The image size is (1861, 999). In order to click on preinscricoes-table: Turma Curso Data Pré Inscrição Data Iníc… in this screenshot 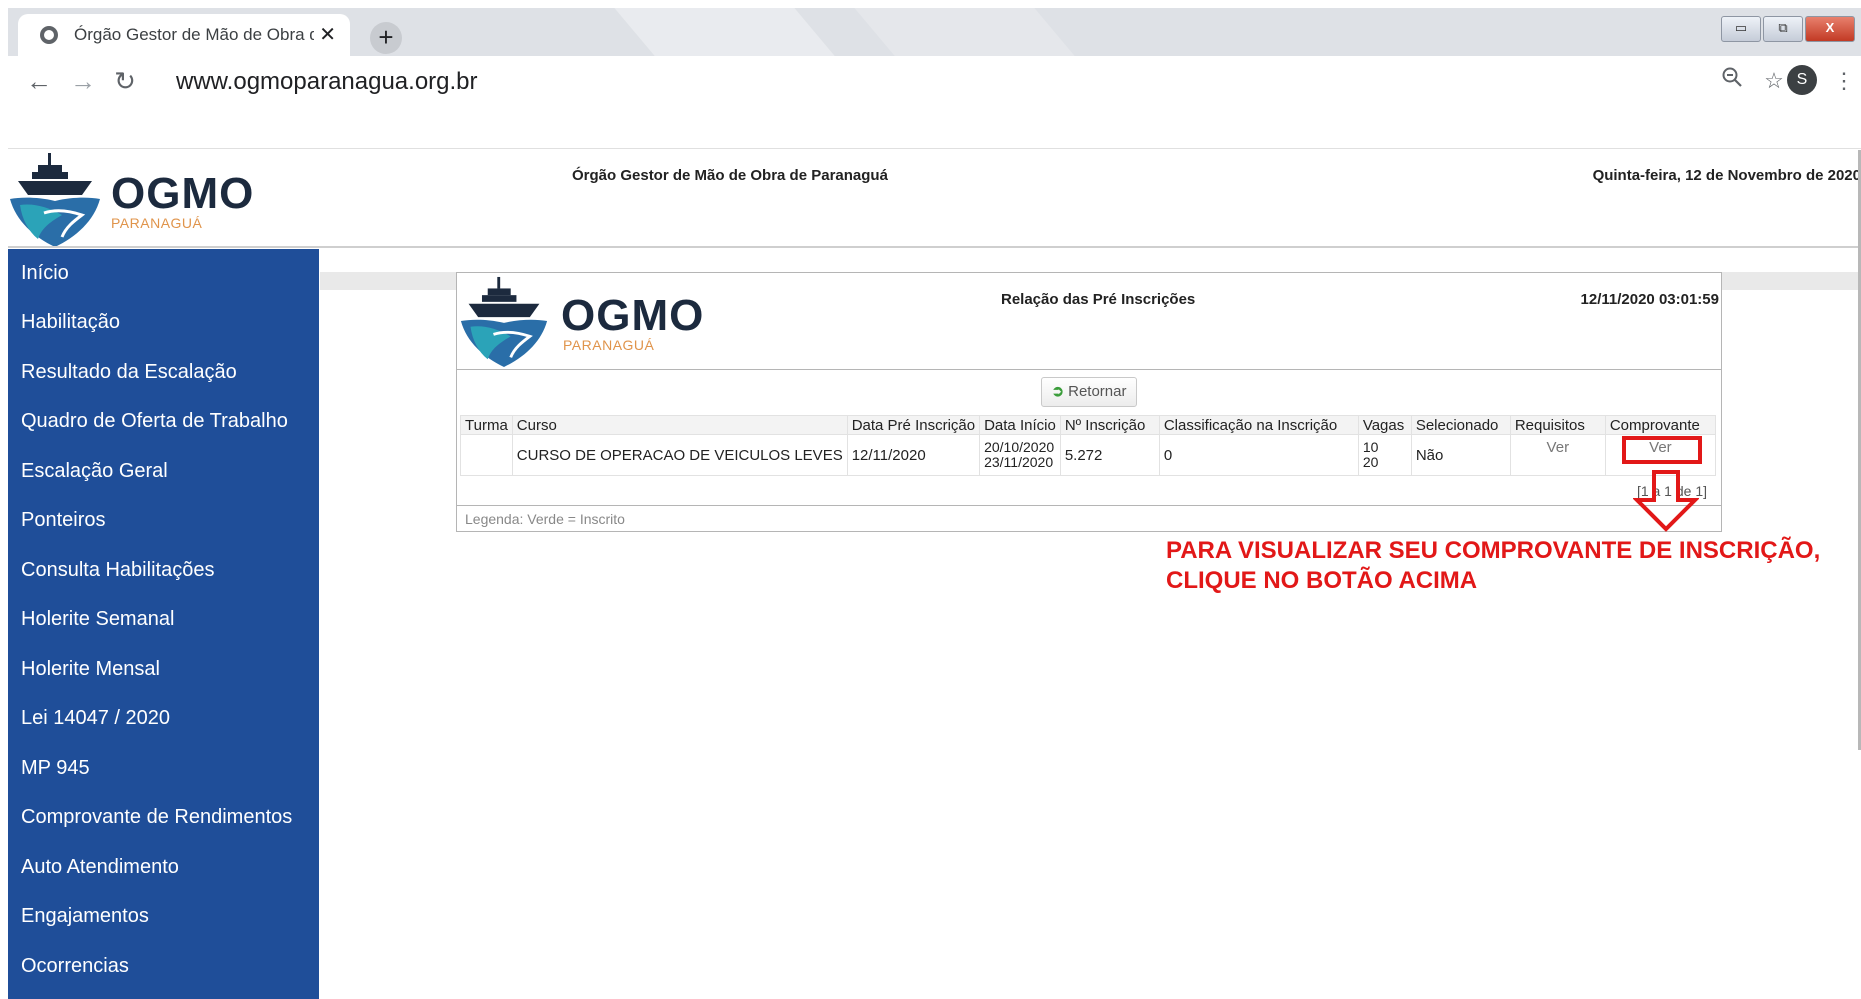, I will do `click(1088, 445)`.